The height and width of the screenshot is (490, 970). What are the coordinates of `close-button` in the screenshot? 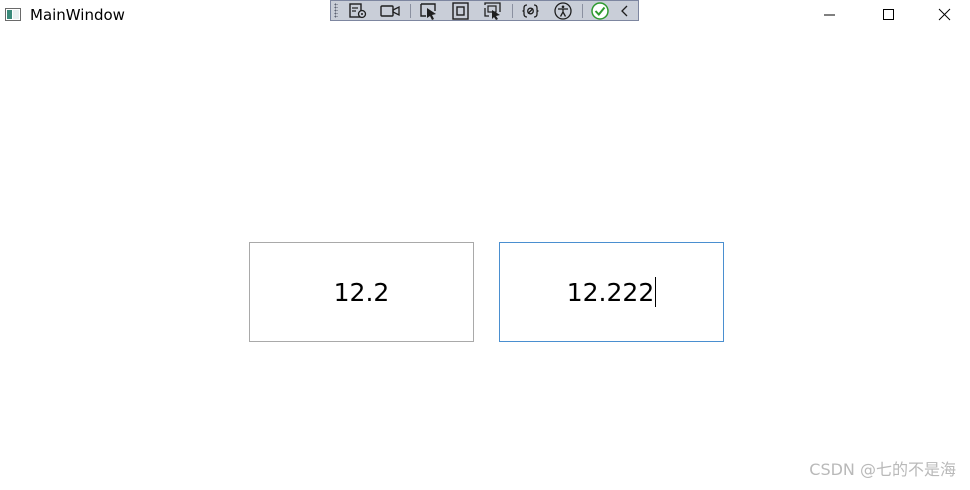 It's located at (945, 15).